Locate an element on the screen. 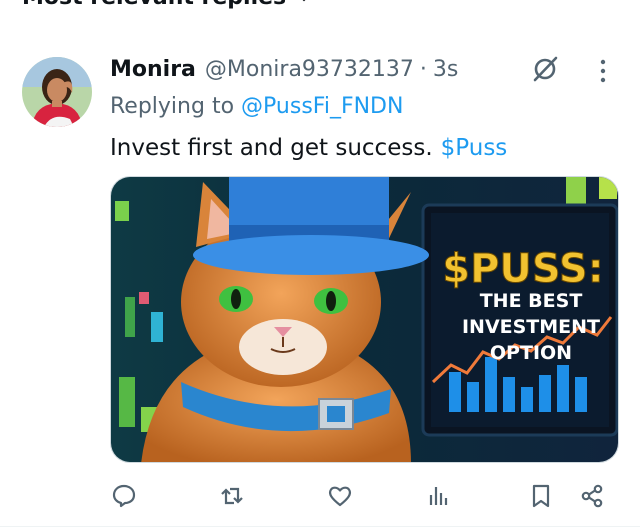 The width and height of the screenshot is (640, 530). media-line-2: INVESTMENT is located at coordinates (531, 327).